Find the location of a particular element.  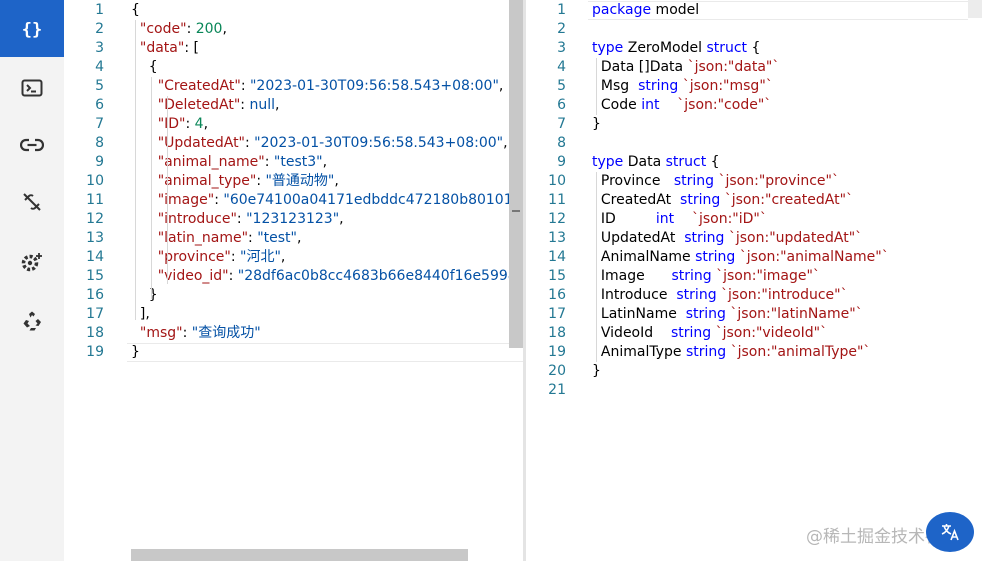

code-line: "code": 200, is located at coordinates (183, 29).